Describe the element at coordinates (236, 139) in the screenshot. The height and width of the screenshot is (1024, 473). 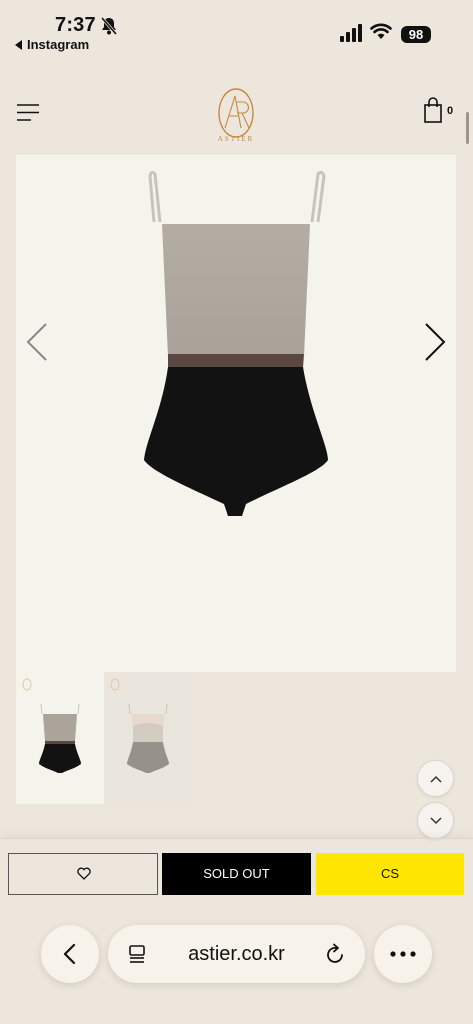
I see `logo-text: ASTIER` at that location.